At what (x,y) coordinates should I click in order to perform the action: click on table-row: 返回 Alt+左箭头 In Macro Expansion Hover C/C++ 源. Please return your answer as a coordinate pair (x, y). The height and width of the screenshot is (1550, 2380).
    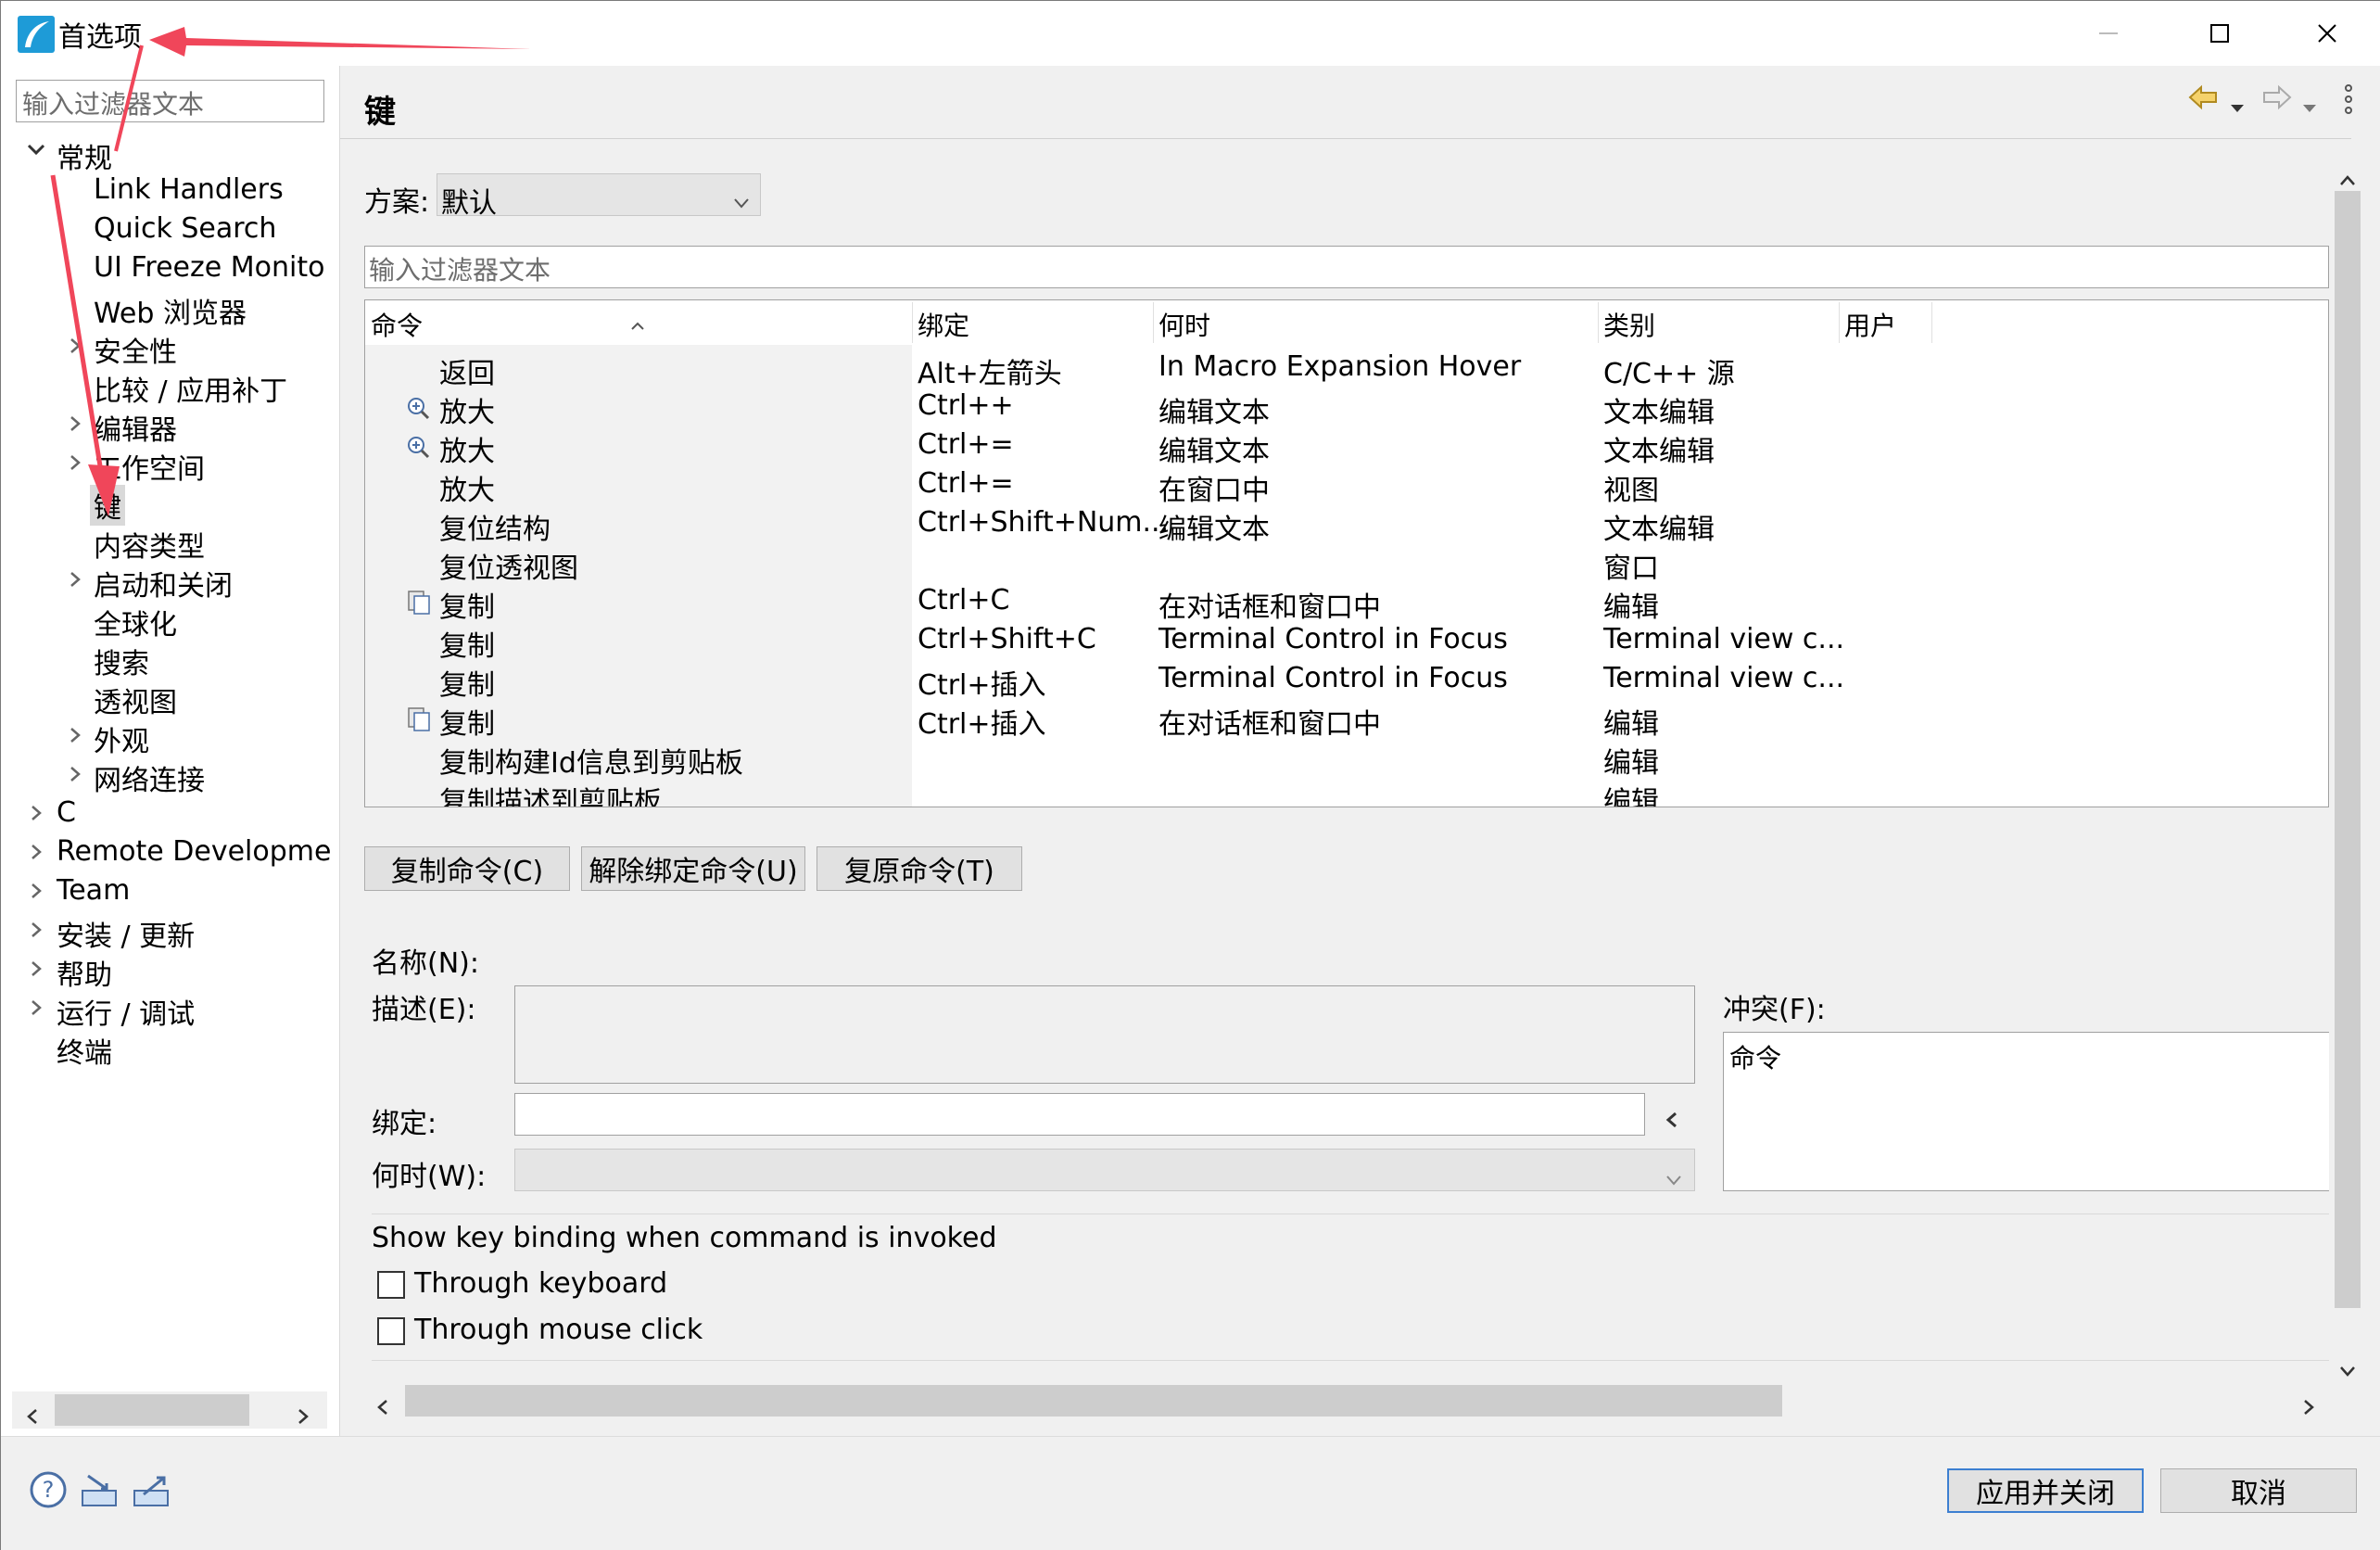
    Looking at the image, I should click on (1346, 369).